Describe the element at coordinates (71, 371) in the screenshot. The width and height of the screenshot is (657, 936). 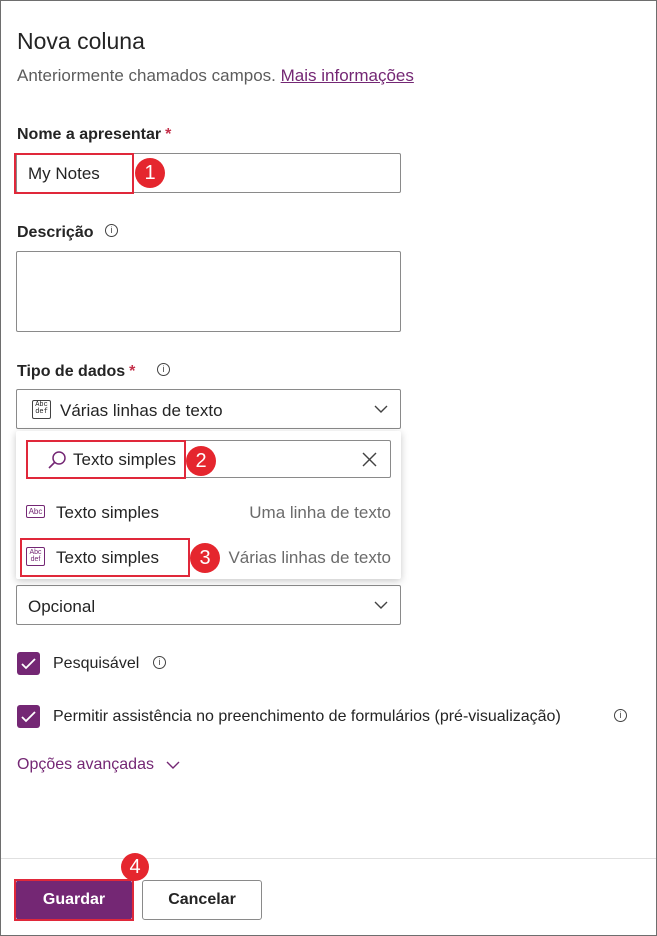
I see `data-type-label-text: Tipo de dados` at that location.